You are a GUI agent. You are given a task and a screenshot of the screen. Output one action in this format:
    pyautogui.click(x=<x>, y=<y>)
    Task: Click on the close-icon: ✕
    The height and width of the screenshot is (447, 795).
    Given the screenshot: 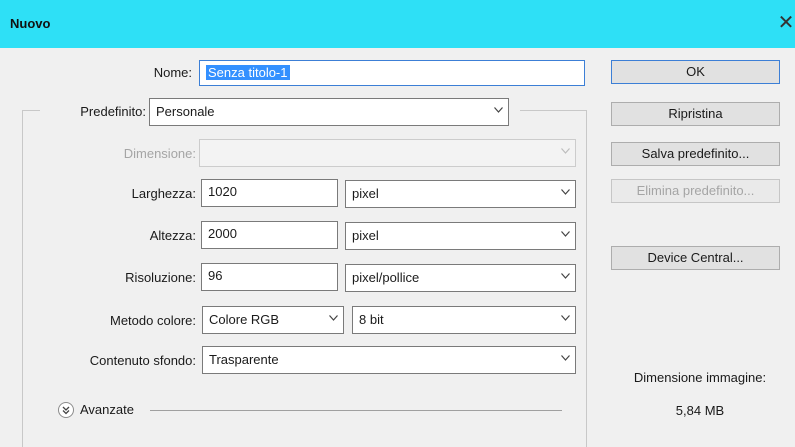 What is the action you would take?
    pyautogui.click(x=786, y=23)
    